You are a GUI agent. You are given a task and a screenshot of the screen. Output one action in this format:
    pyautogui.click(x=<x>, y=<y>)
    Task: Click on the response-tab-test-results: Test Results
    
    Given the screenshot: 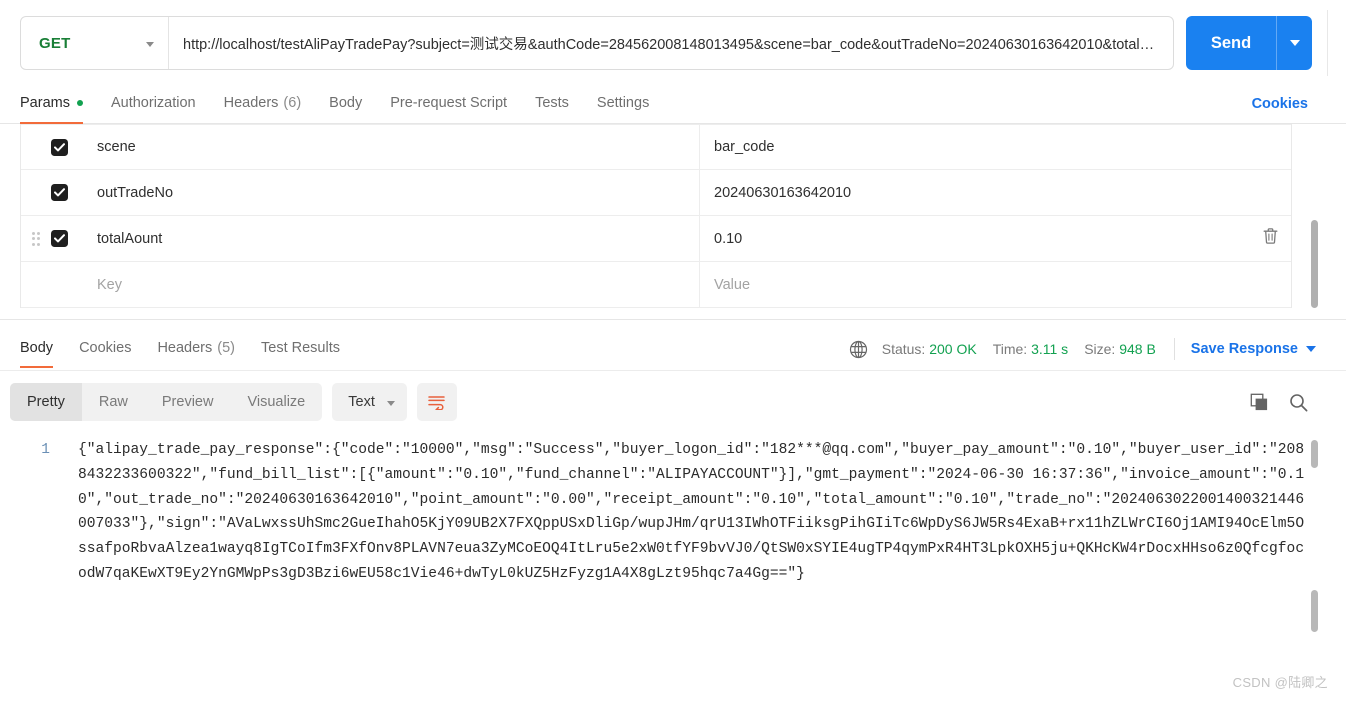 What is the action you would take?
    pyautogui.click(x=300, y=349)
    